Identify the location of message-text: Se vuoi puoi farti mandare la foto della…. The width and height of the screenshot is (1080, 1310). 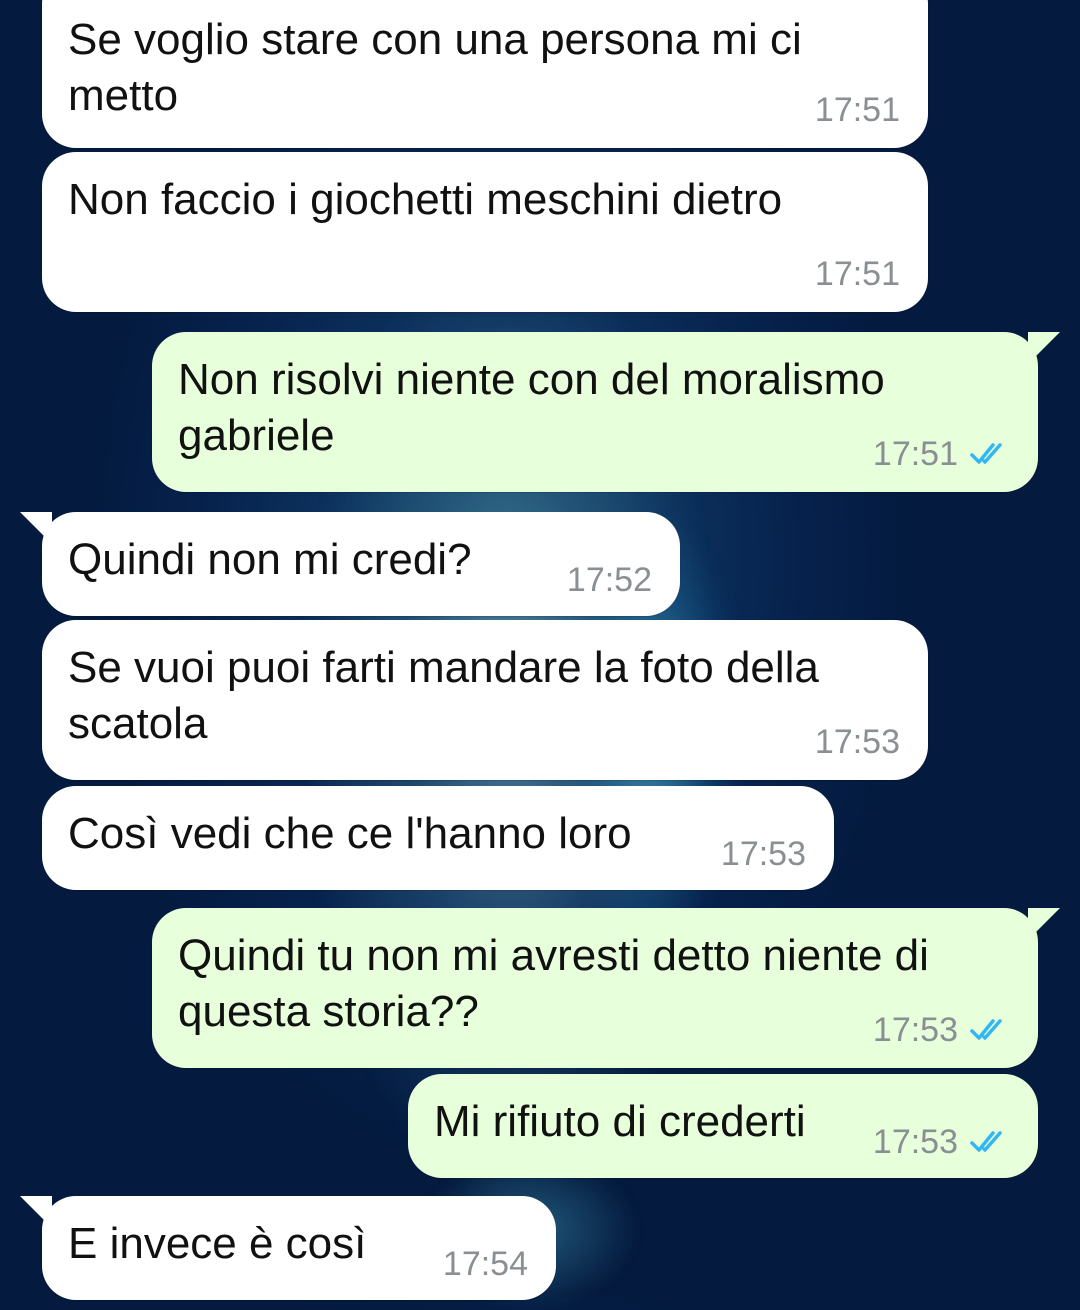
(443, 695).